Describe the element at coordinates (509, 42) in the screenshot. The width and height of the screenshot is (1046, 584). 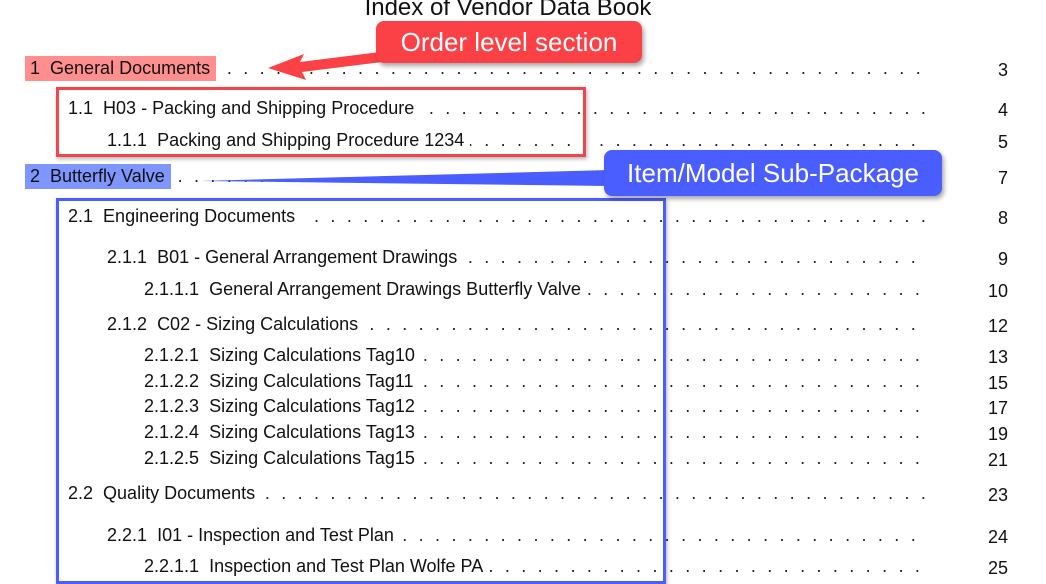
I see `order-level-callout: Order level section` at that location.